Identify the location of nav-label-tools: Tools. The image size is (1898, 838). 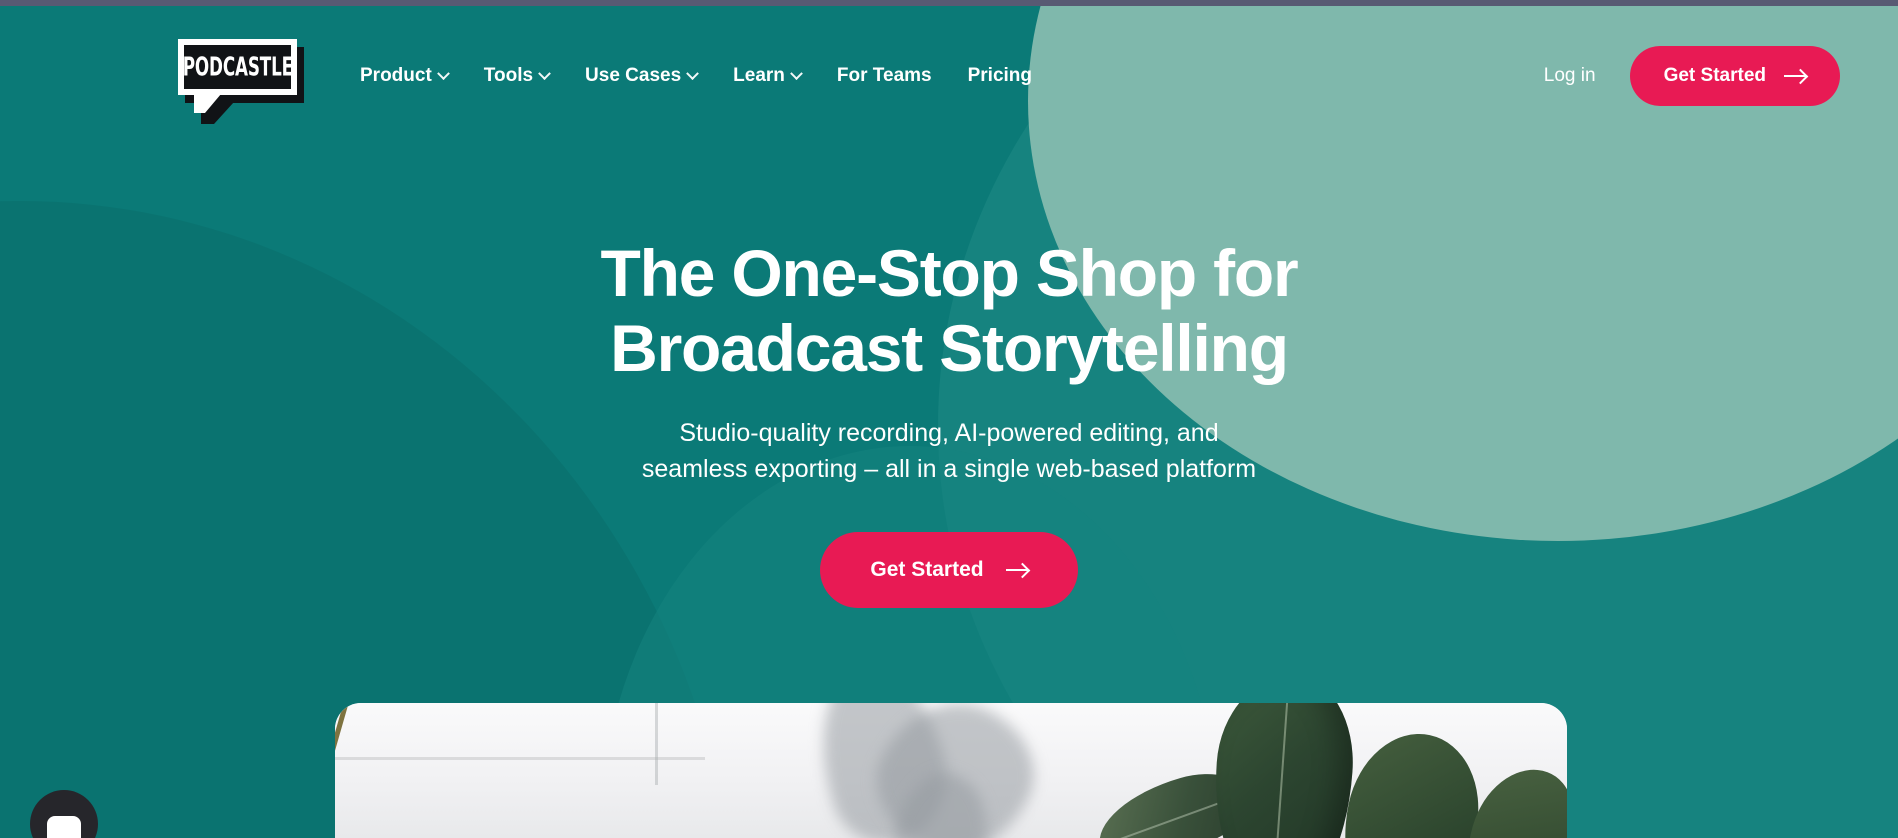
(508, 75).